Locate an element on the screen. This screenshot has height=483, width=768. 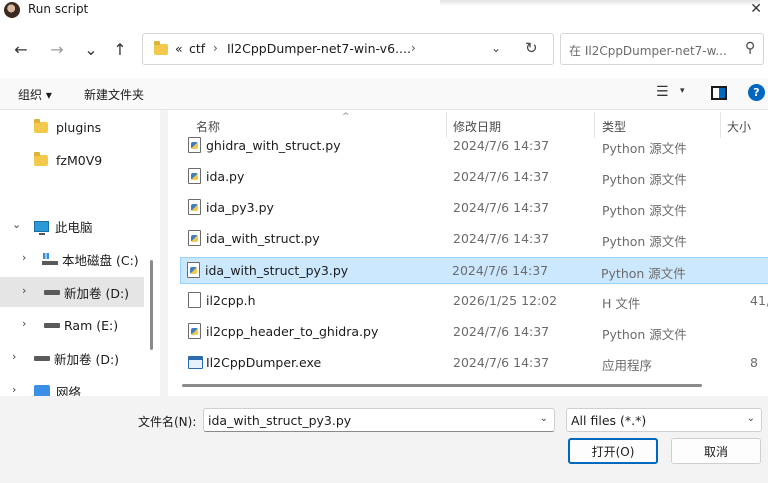
preview-pane-icon is located at coordinates (719, 93).